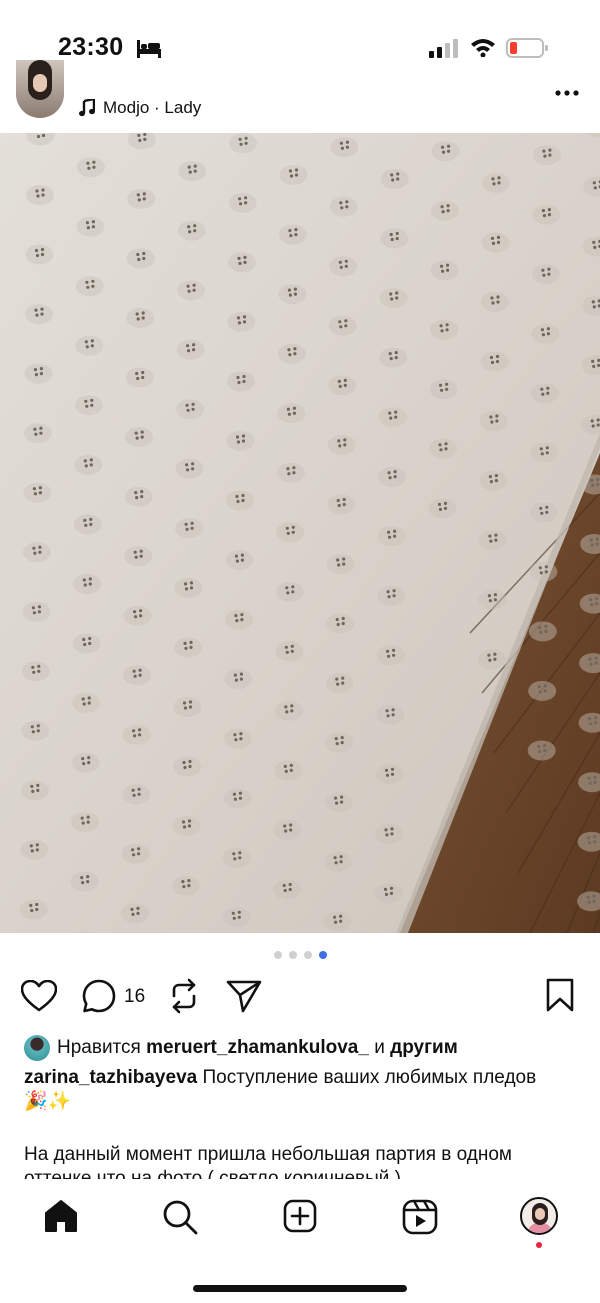 The height and width of the screenshot is (1303, 600). Describe the element at coordinates (323, 955) in the screenshot. I see `carousel-dot` at that location.